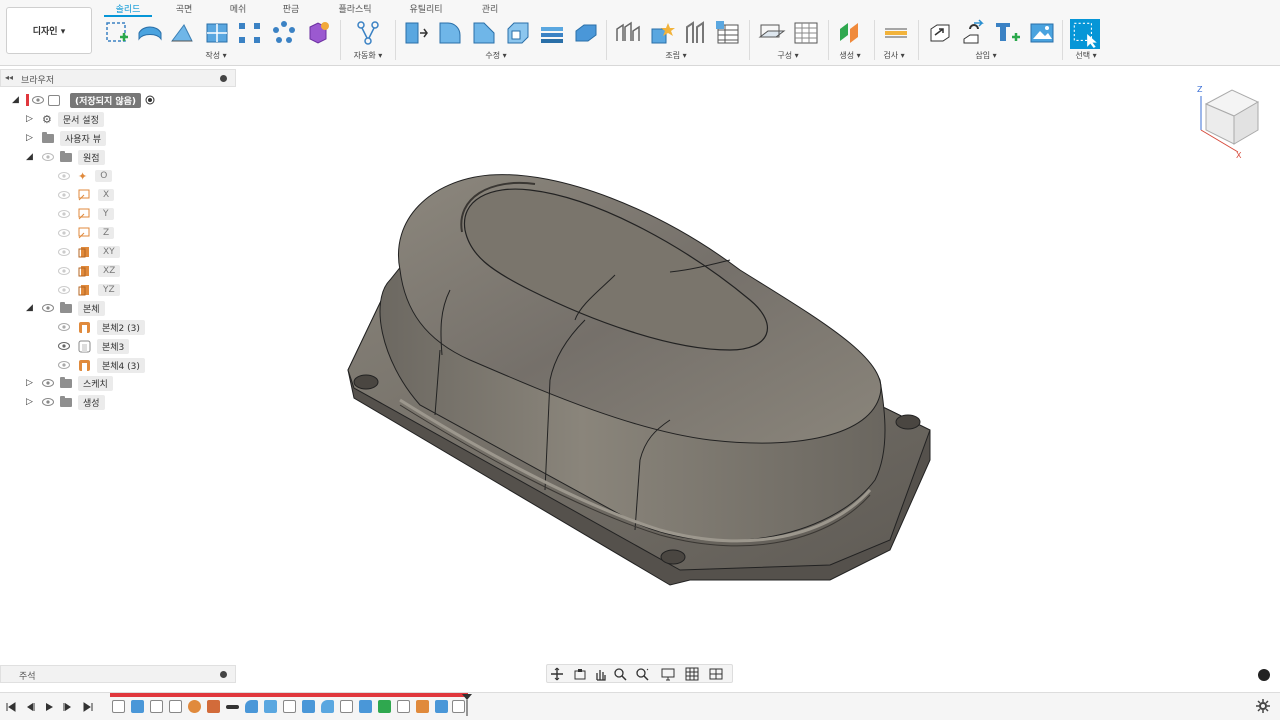  Describe the element at coordinates (850, 55) in the screenshot. I see `generate-group-label: 생성 ▾` at that location.